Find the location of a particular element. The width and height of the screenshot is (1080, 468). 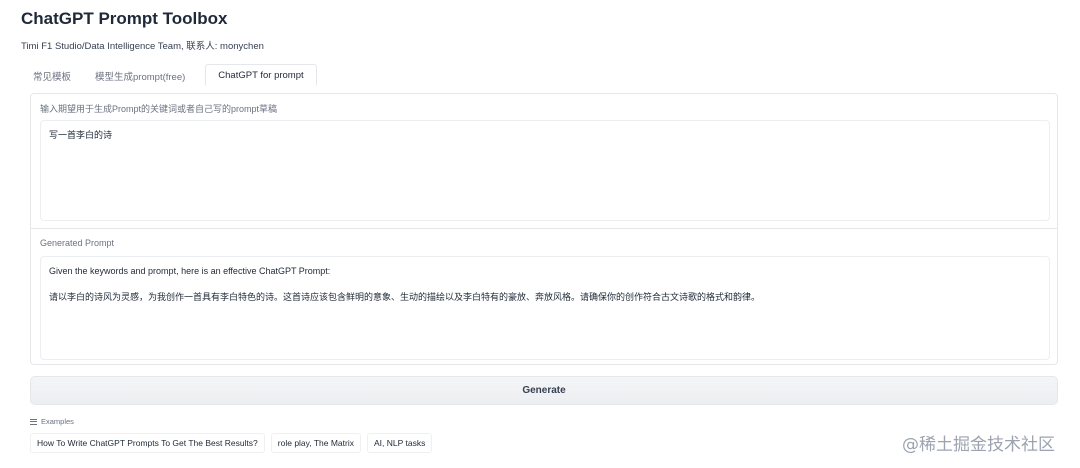

panel-divider is located at coordinates (544, 228).